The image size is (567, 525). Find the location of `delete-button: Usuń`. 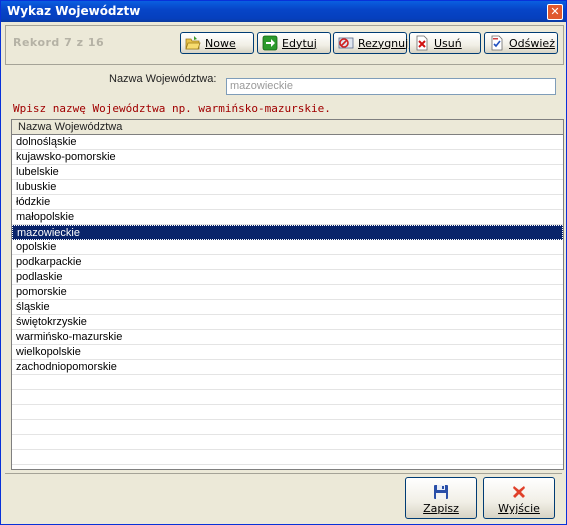

delete-button: Usuń is located at coordinates (445, 43).